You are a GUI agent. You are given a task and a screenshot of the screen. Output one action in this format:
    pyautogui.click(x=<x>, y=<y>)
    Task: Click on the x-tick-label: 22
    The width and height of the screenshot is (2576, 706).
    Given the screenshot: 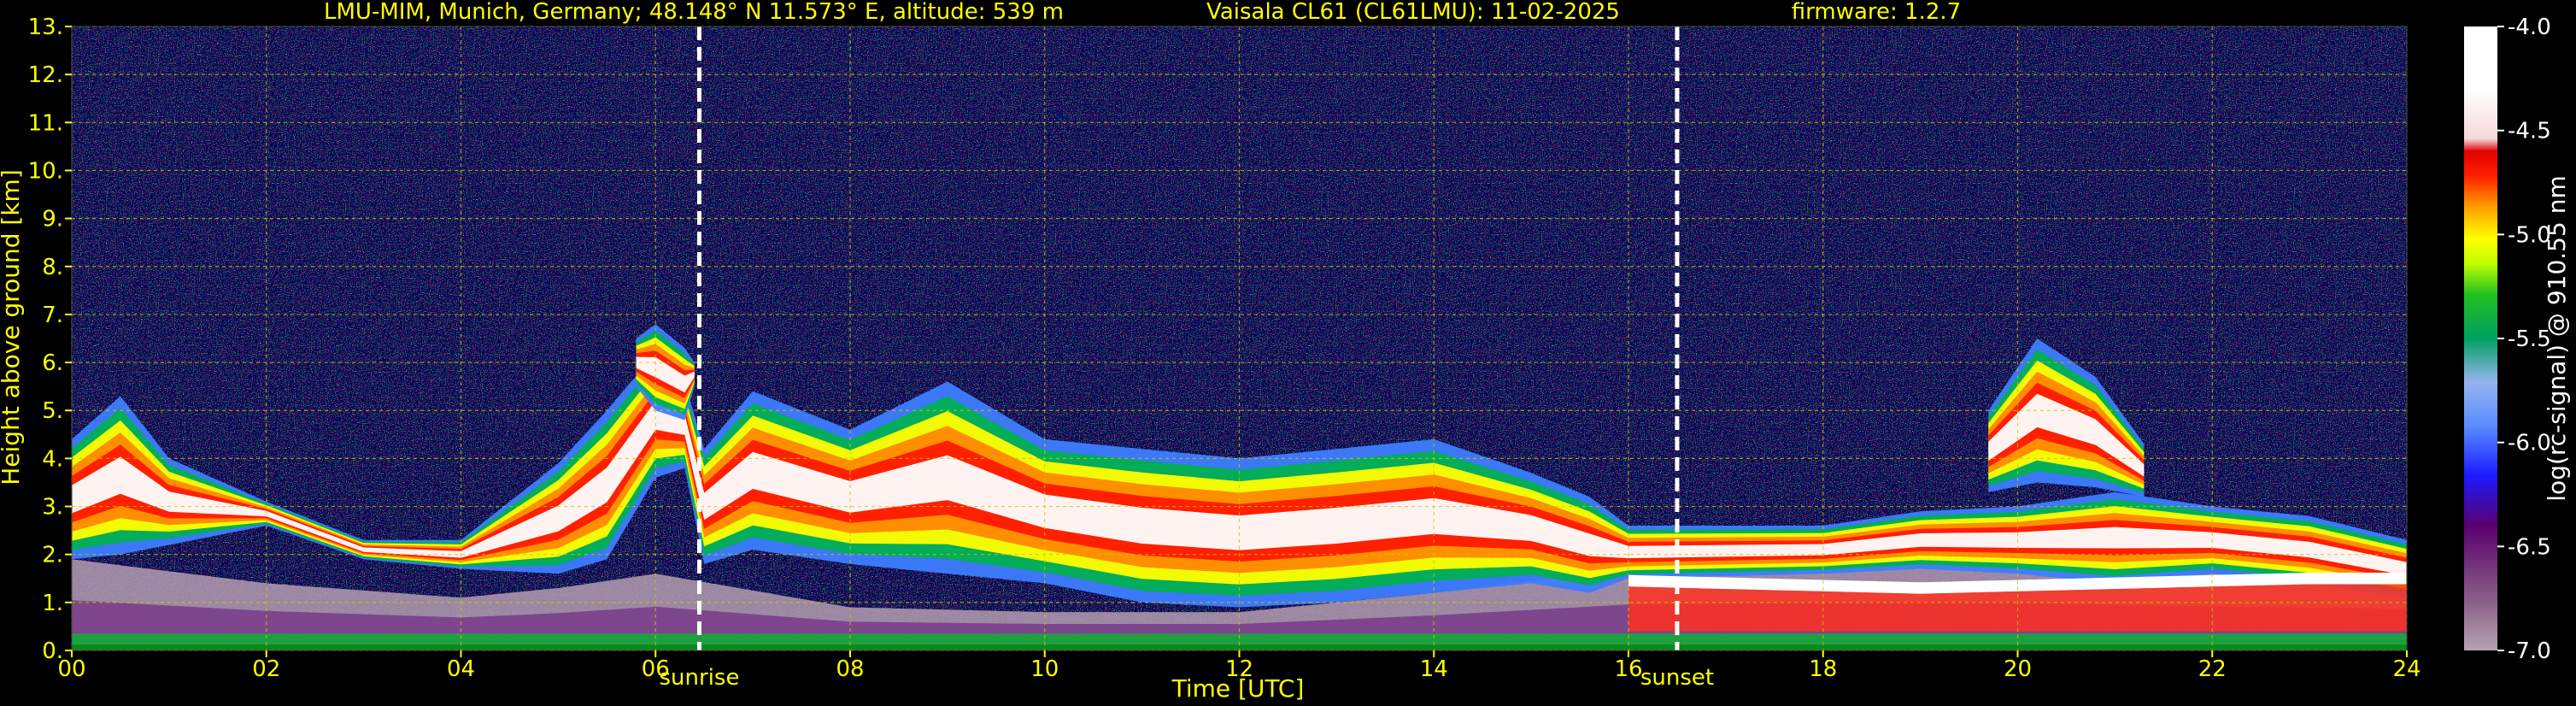 What is the action you would take?
    pyautogui.click(x=2212, y=669)
    